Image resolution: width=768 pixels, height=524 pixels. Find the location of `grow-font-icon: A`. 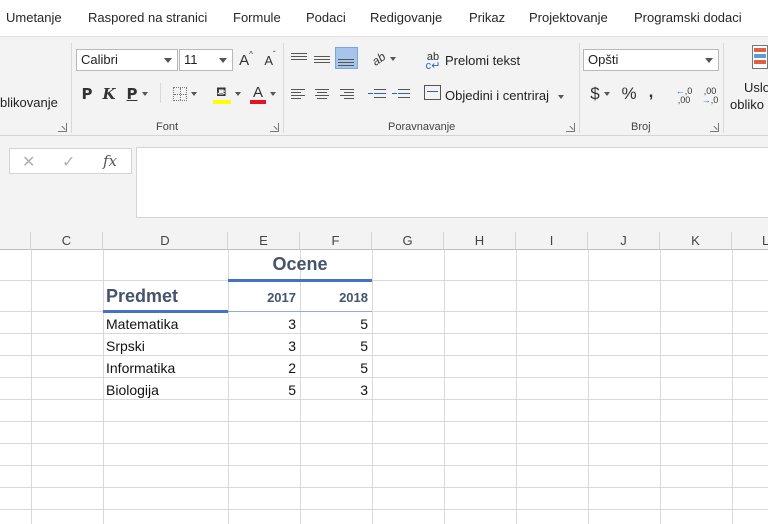

grow-font-icon: A is located at coordinates (244, 60).